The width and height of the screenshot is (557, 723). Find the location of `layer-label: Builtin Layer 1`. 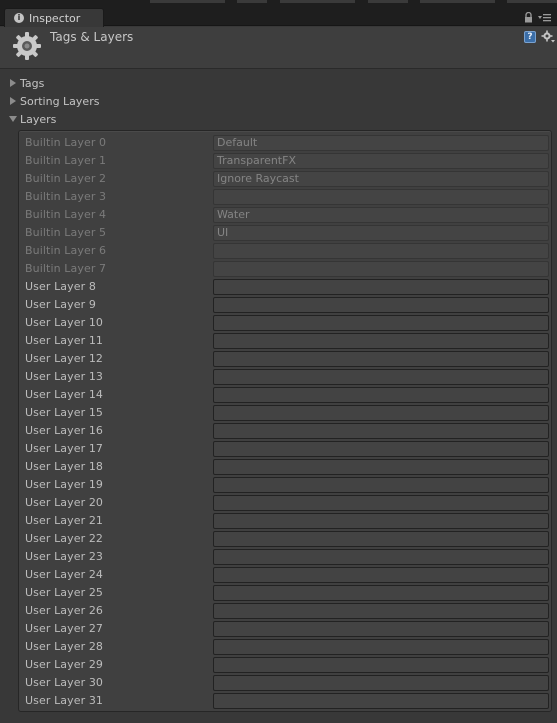

layer-label: Builtin Layer 1 is located at coordinates (66, 160).